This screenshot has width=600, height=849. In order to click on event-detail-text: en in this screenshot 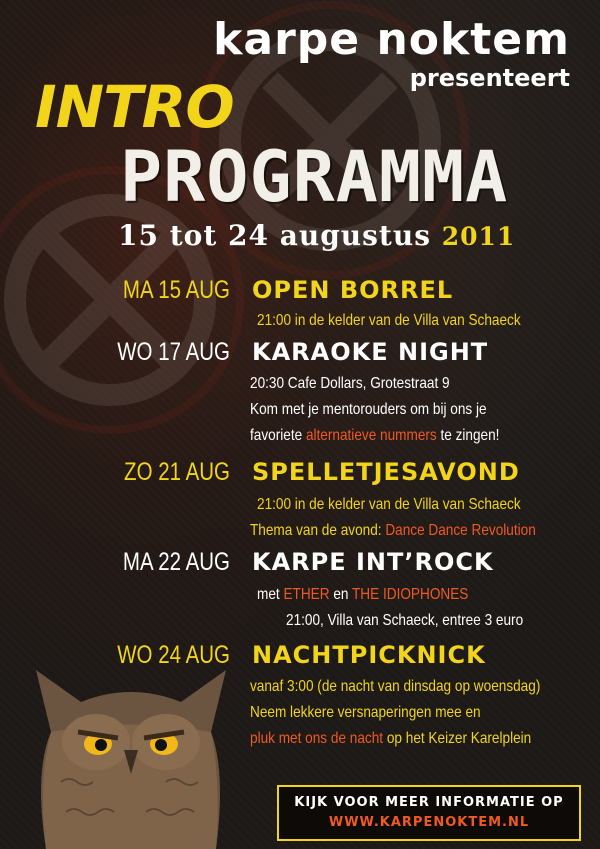, I will do `click(341, 594)`.